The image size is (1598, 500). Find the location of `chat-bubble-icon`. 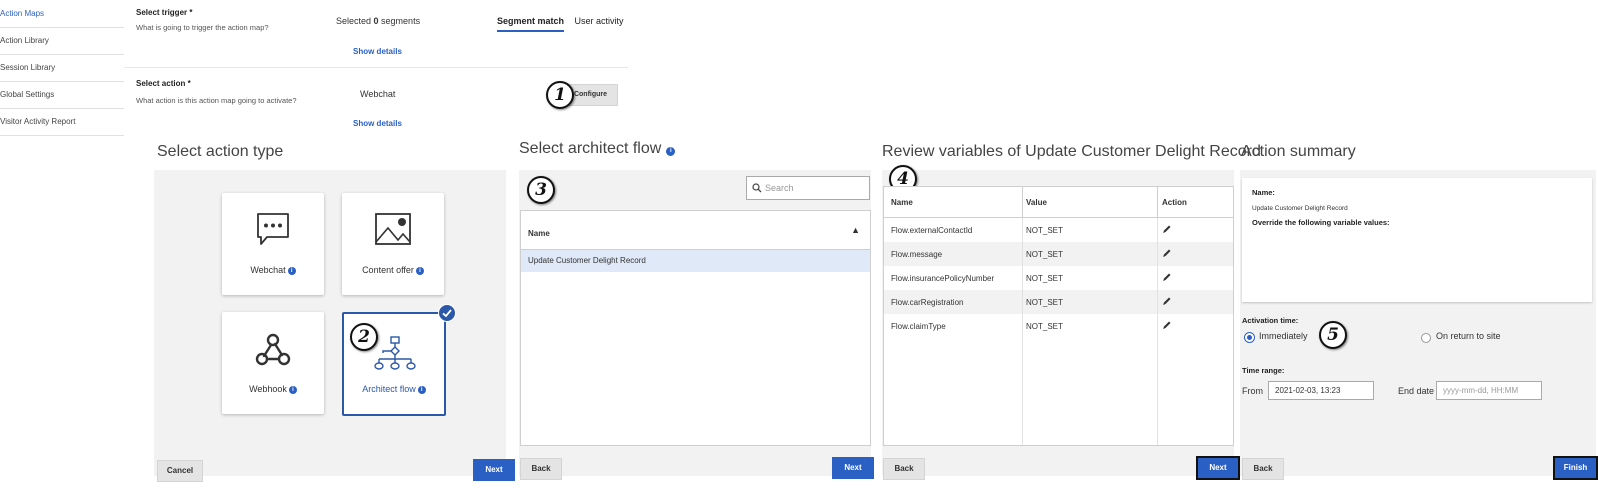

chat-bubble-icon is located at coordinates (273, 229).